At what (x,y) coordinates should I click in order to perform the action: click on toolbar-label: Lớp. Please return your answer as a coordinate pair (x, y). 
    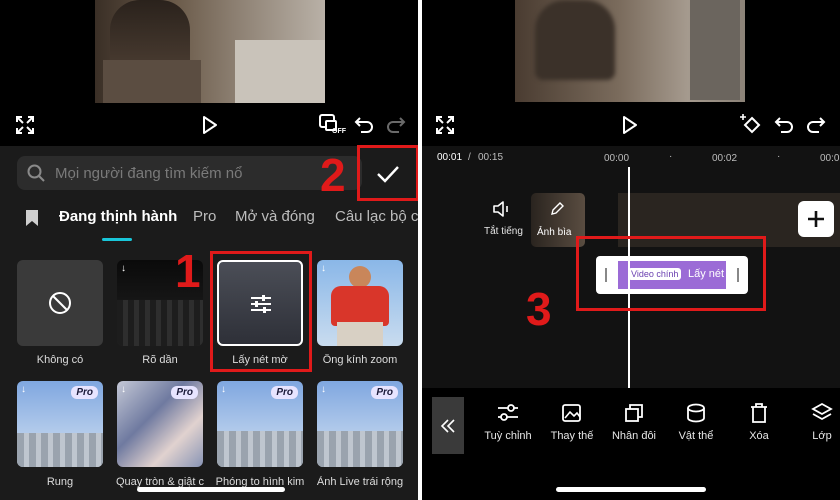
    Looking at the image, I should click on (822, 436).